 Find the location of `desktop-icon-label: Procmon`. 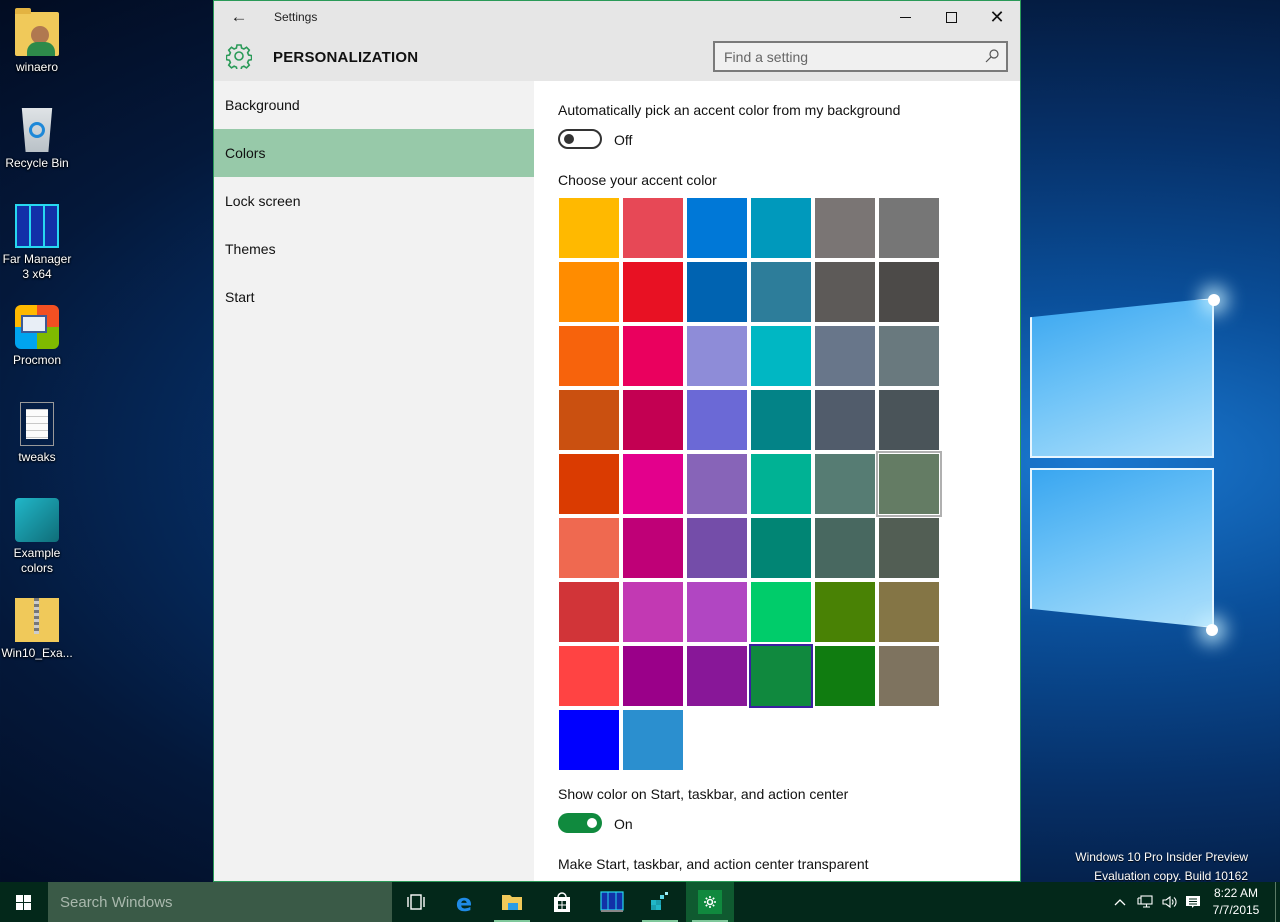

desktop-icon-label: Procmon is located at coordinates (37, 360).